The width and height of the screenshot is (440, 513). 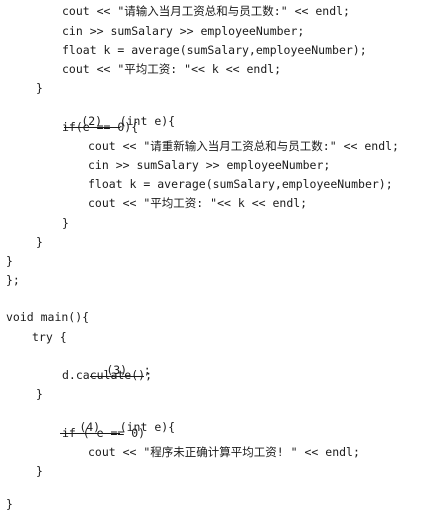 What do you see at coordinates (103, 420) in the screenshot?
I see `code-line: (4) (int e){` at bounding box center [103, 420].